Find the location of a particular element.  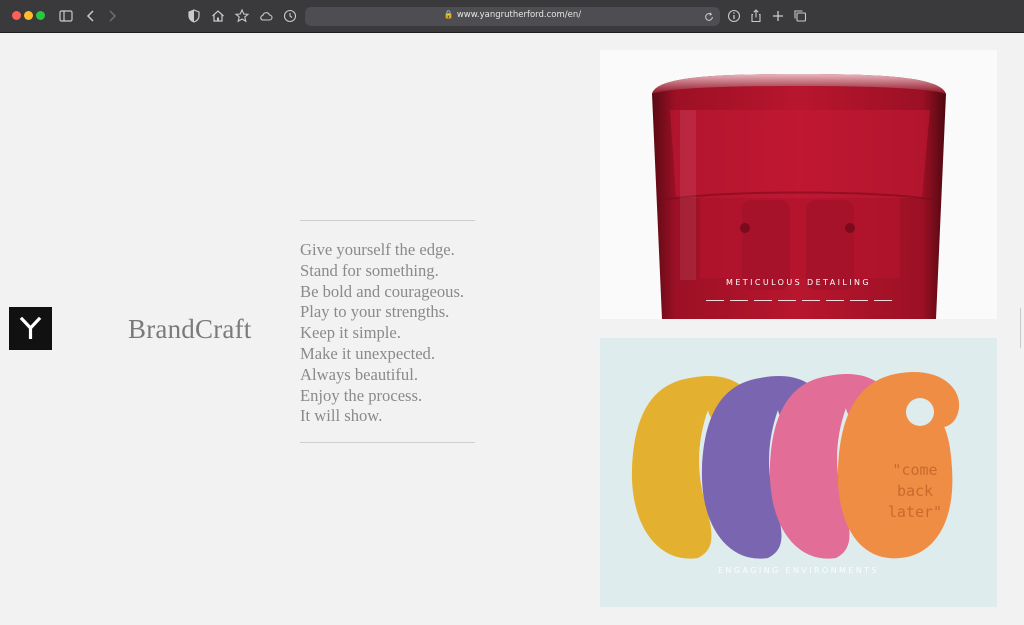

star-icon is located at coordinates (242, 16).